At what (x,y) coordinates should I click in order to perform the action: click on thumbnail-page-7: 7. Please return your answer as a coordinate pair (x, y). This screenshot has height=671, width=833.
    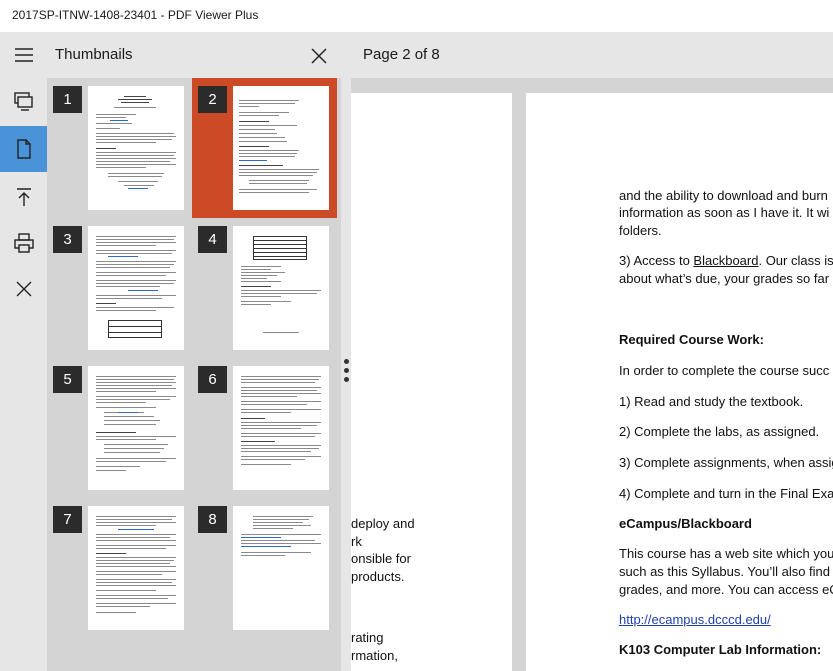
    Looking at the image, I should click on (119, 568).